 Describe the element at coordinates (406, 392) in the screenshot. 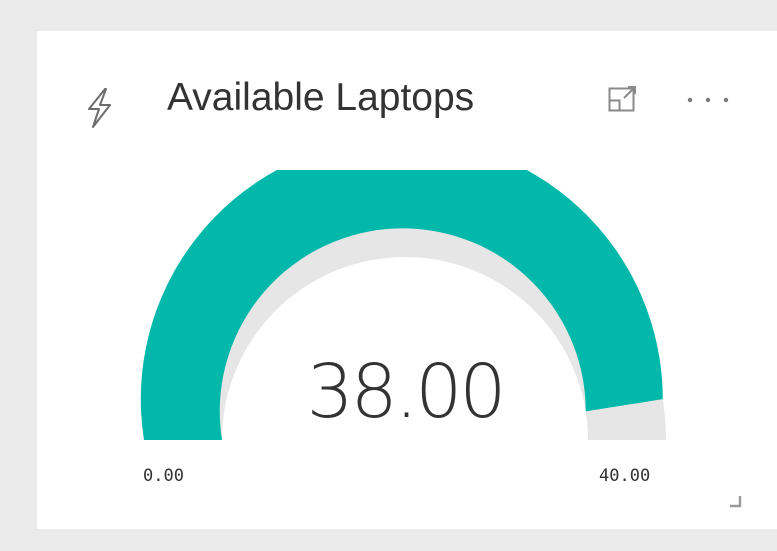

I see `gauge-value: 38.00` at that location.